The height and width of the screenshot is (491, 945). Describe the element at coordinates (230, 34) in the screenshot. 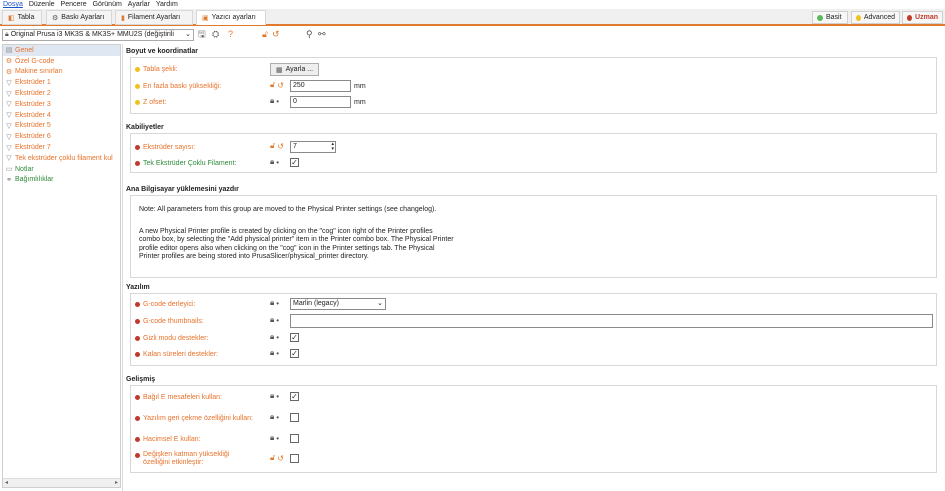

I see `question-icon: ?` at that location.